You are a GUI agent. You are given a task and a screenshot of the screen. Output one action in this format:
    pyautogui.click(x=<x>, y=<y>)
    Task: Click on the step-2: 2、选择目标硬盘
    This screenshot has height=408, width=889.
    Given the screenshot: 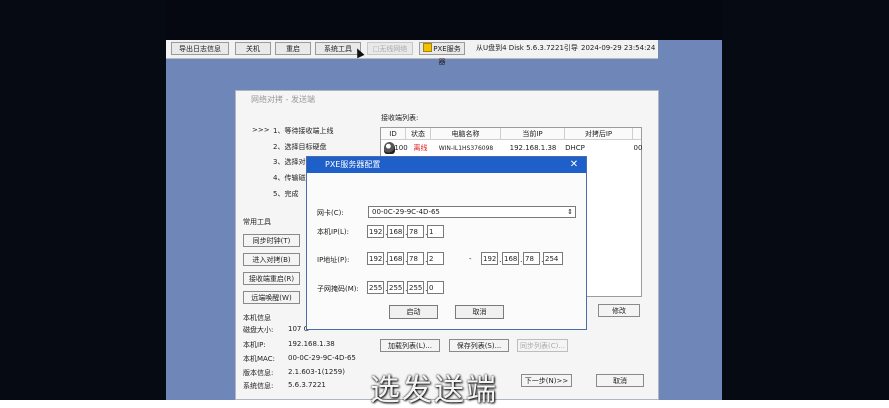 What is the action you would take?
    pyautogui.click(x=300, y=147)
    